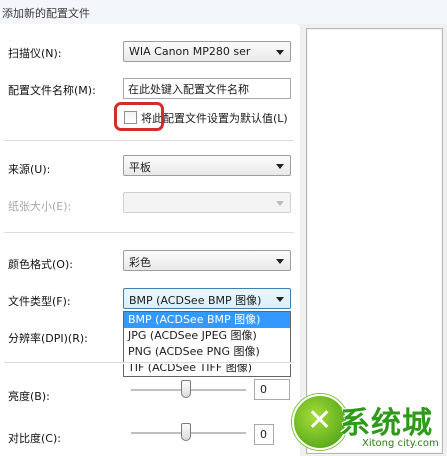 This screenshot has width=447, height=456. Describe the element at coordinates (207, 202) in the screenshot. I see `paper-size-select` at that location.